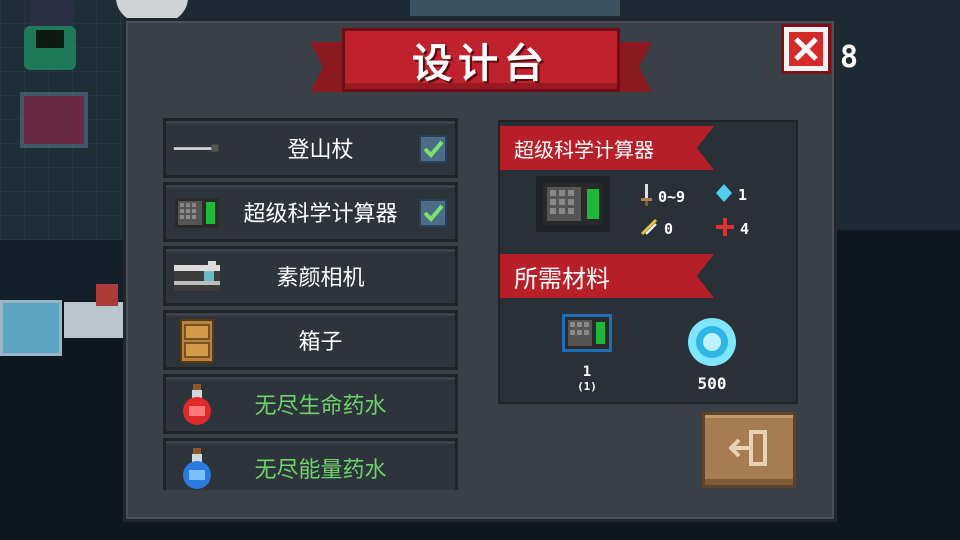 This screenshot has height=540, width=960. Describe the element at coordinates (52, 14) in the screenshot. I see `npc-hat` at that location.